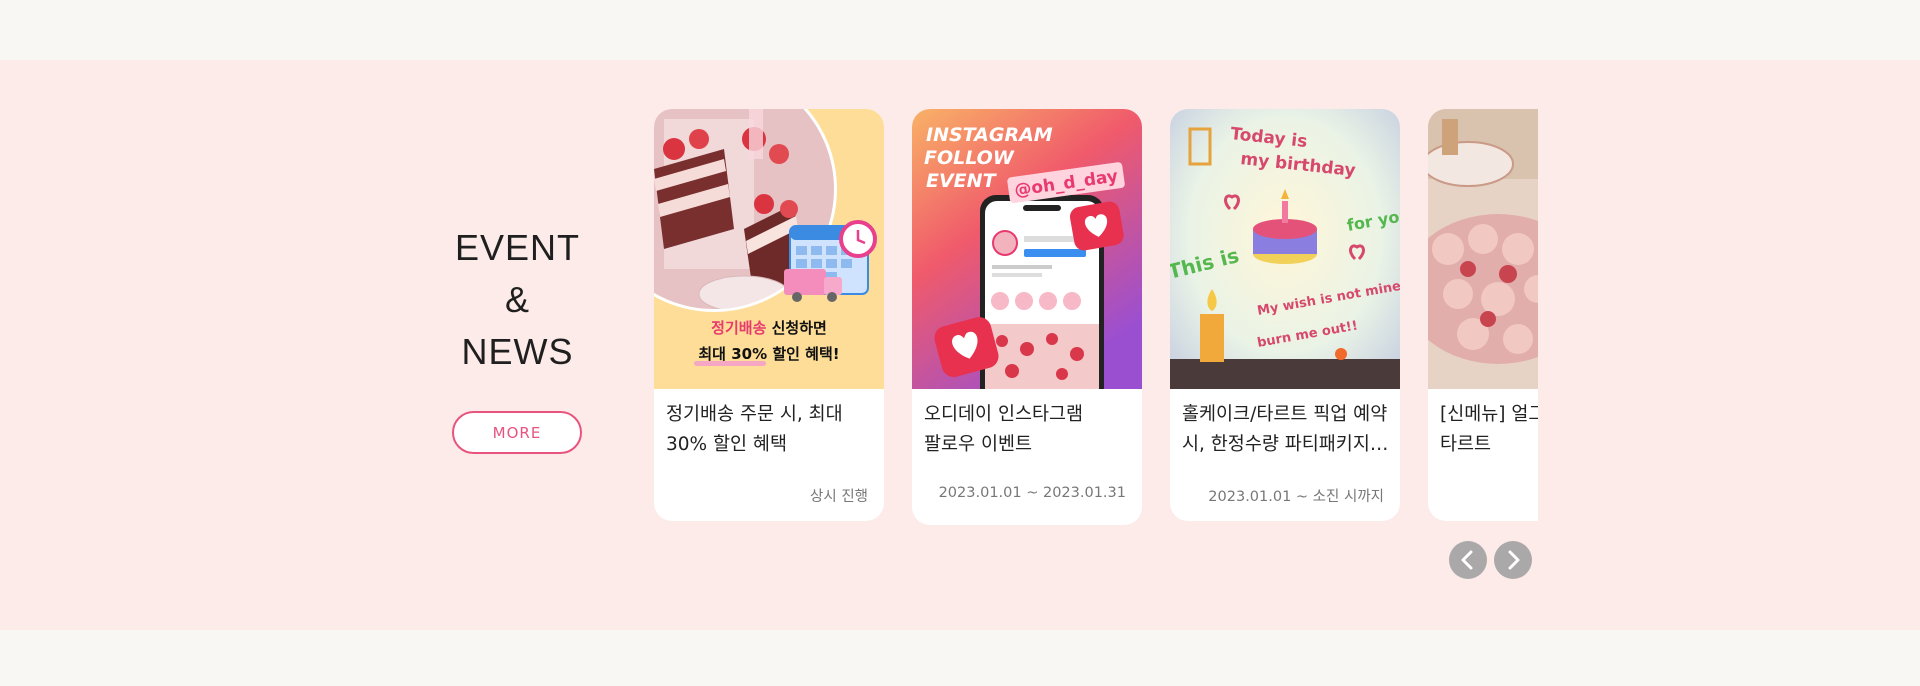  I want to click on svg-text: 최대 30% 할인 혜택!, so click(768, 354).